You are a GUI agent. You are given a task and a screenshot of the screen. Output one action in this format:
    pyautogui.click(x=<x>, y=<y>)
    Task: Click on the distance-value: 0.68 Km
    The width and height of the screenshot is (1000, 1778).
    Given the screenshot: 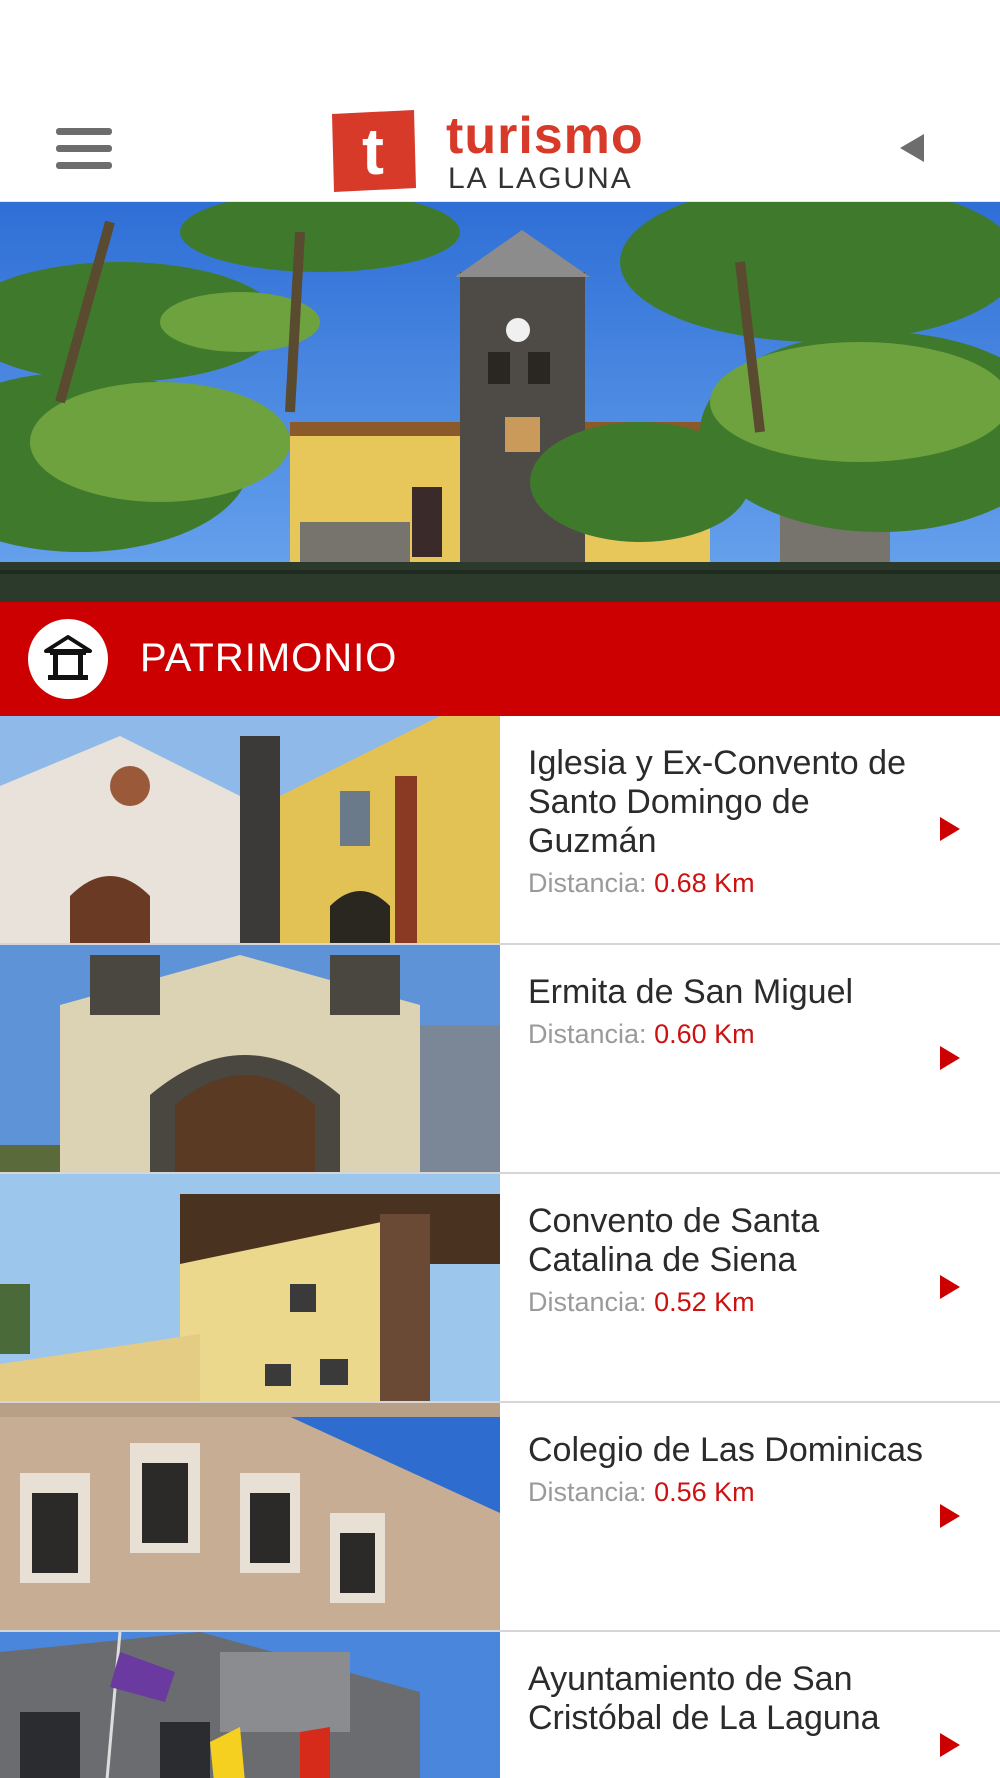 What is the action you would take?
    pyautogui.click(x=704, y=883)
    